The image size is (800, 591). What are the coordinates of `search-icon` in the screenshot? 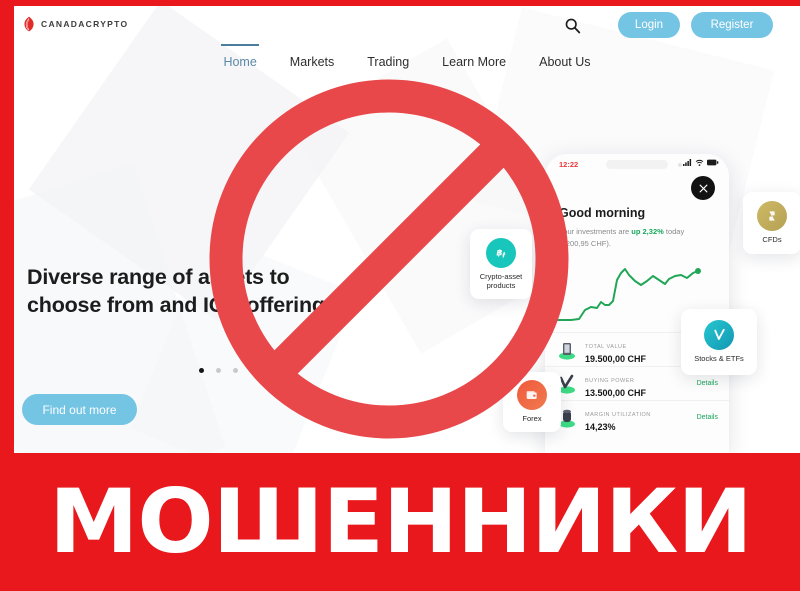 It's located at (572, 25).